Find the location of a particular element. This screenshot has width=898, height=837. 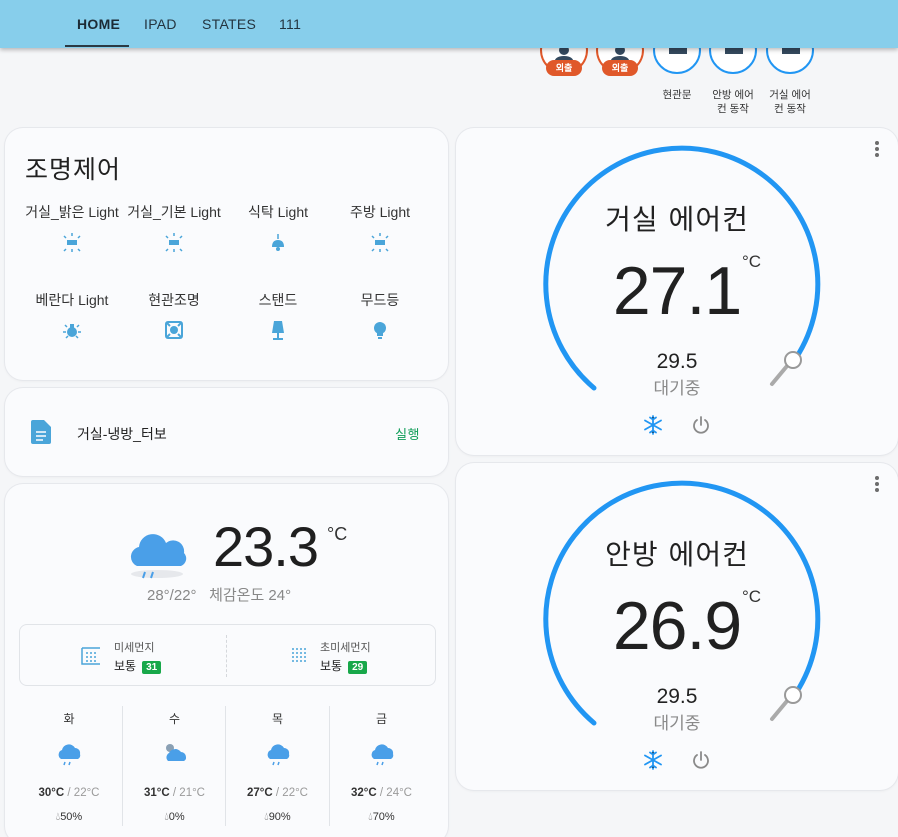

pm10-value: 보통 31 is located at coordinates (138, 665).